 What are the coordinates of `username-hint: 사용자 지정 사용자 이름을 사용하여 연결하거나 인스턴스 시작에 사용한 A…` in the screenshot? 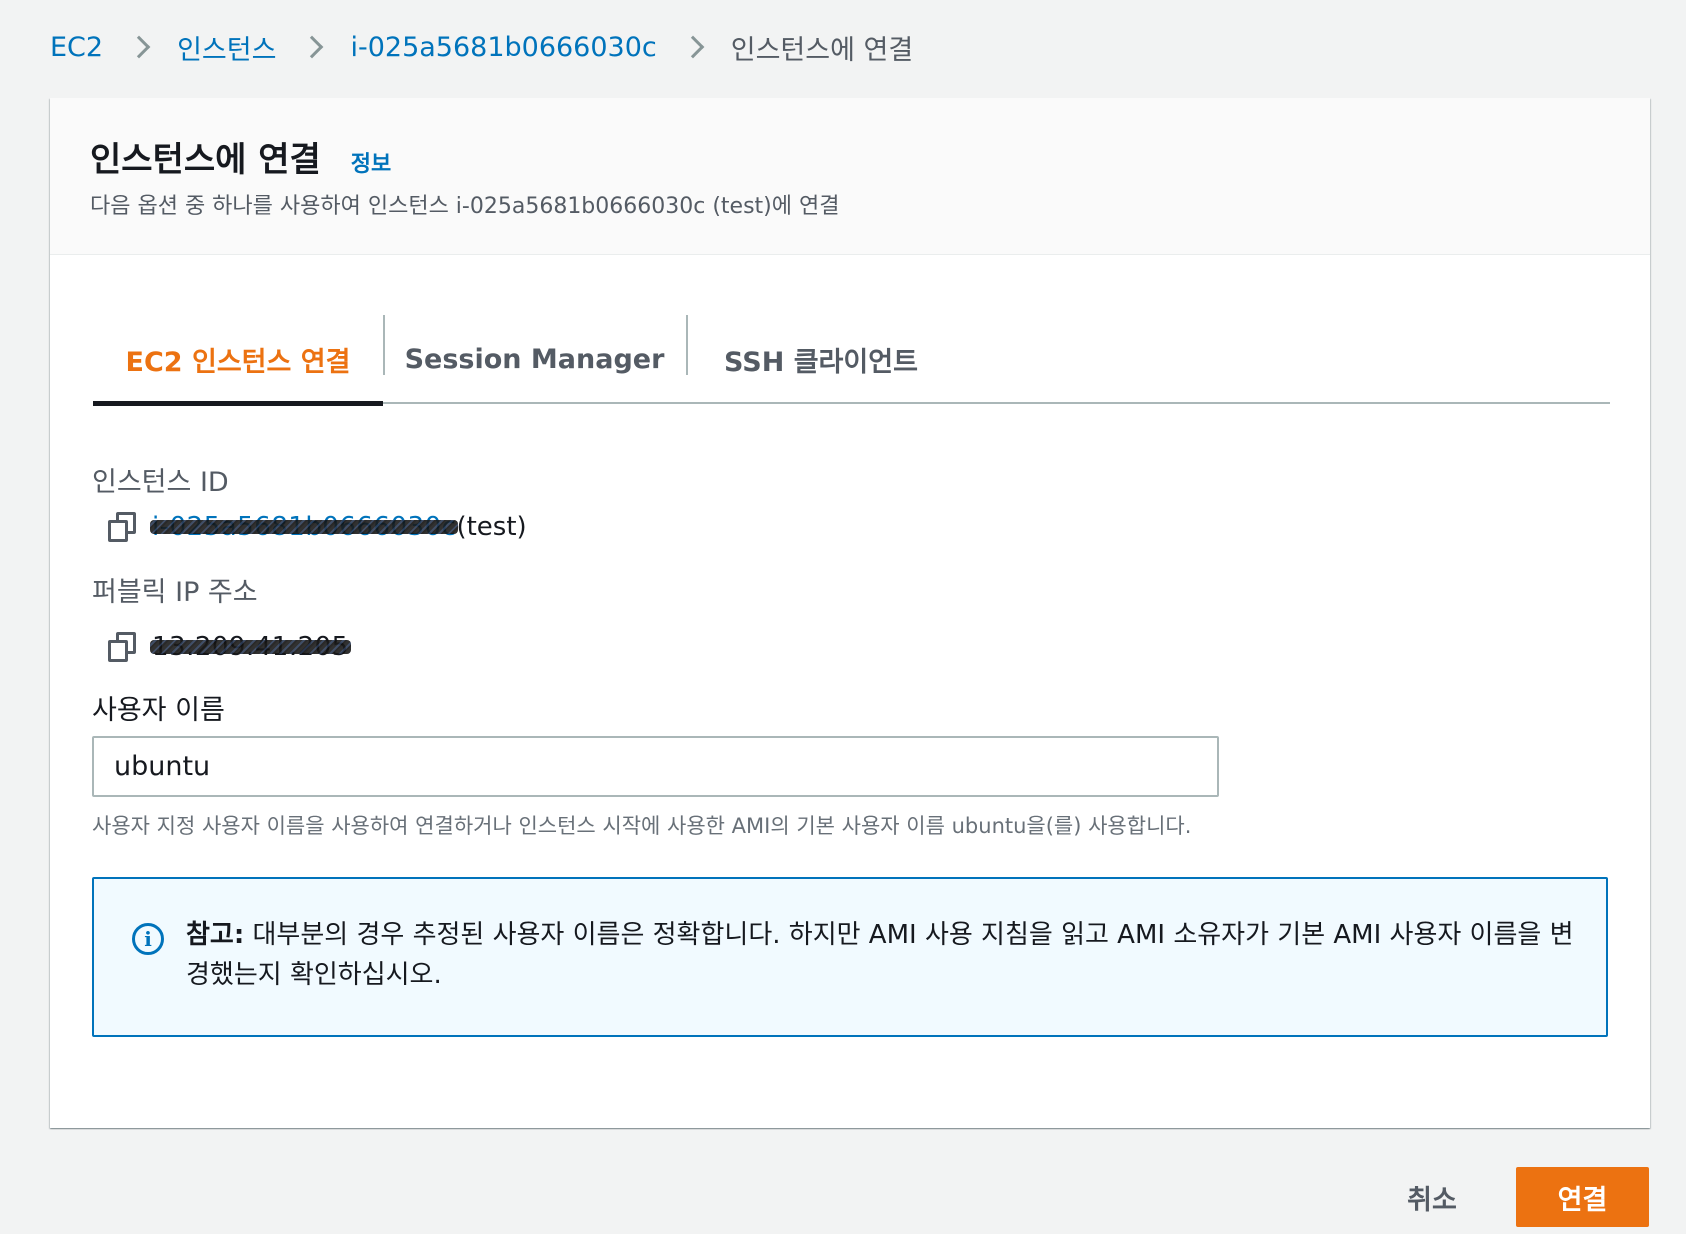 It's located at (642, 826).